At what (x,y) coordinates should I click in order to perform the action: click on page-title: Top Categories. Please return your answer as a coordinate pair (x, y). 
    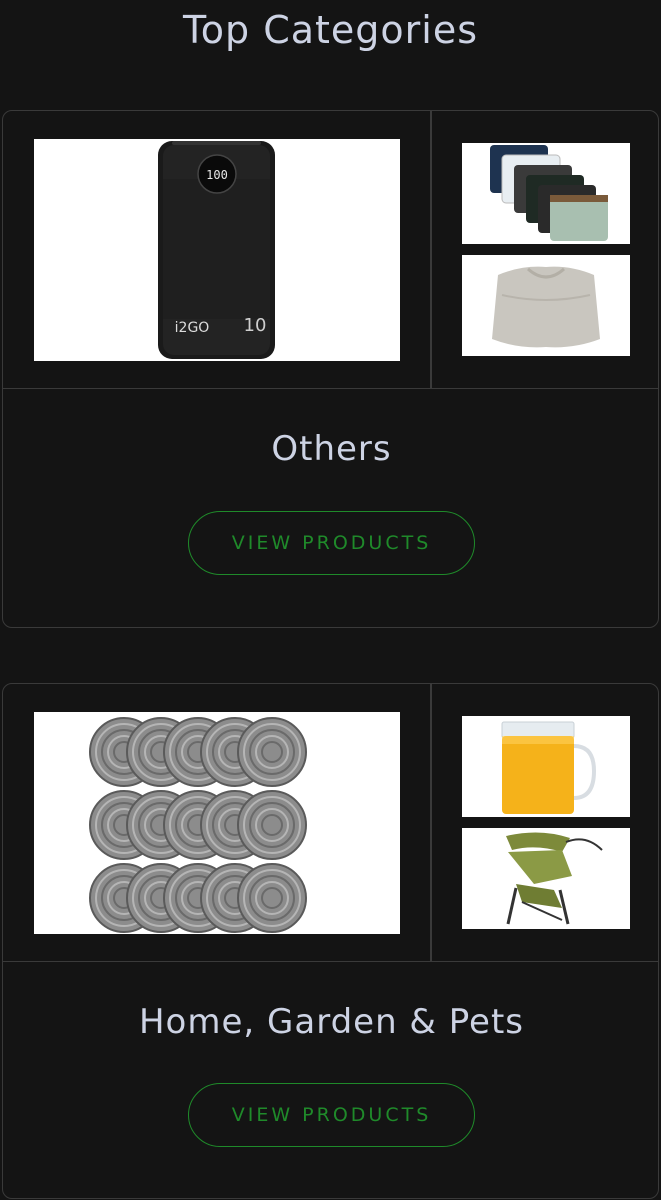
    Looking at the image, I should click on (330, 30).